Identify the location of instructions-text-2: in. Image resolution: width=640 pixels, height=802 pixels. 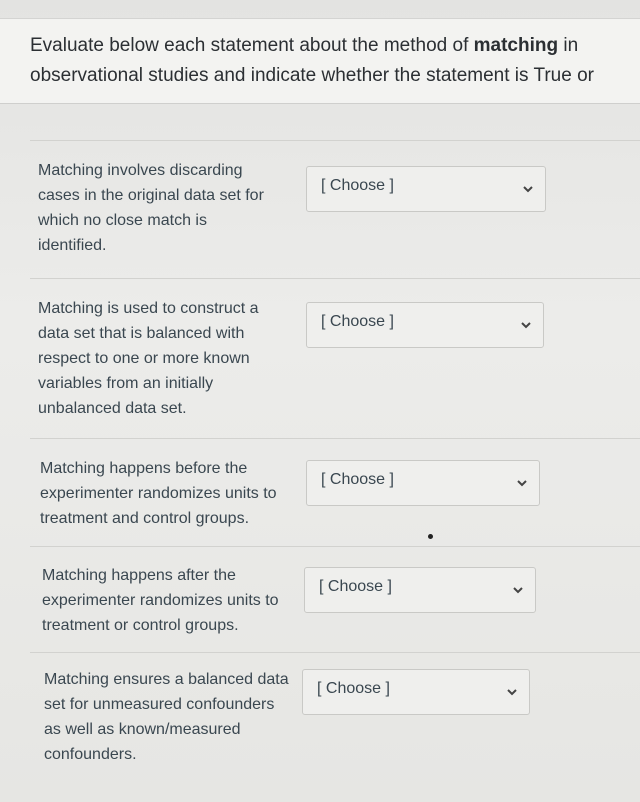
(568, 45).